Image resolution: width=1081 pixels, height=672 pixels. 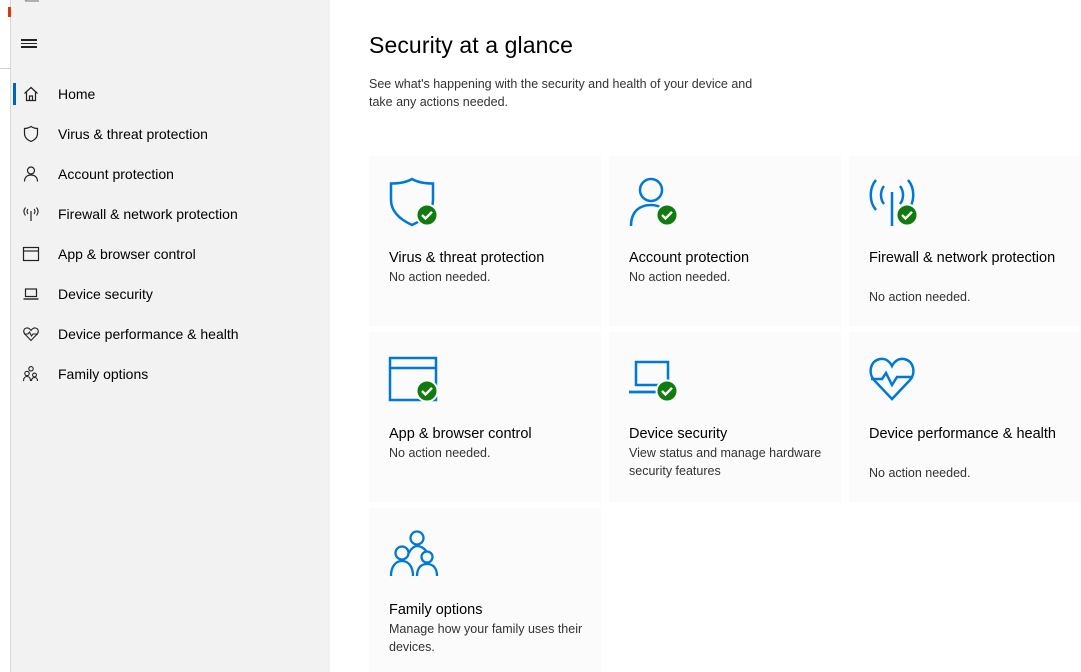 What do you see at coordinates (14, 94) in the screenshot?
I see `selection-indicator` at bounding box center [14, 94].